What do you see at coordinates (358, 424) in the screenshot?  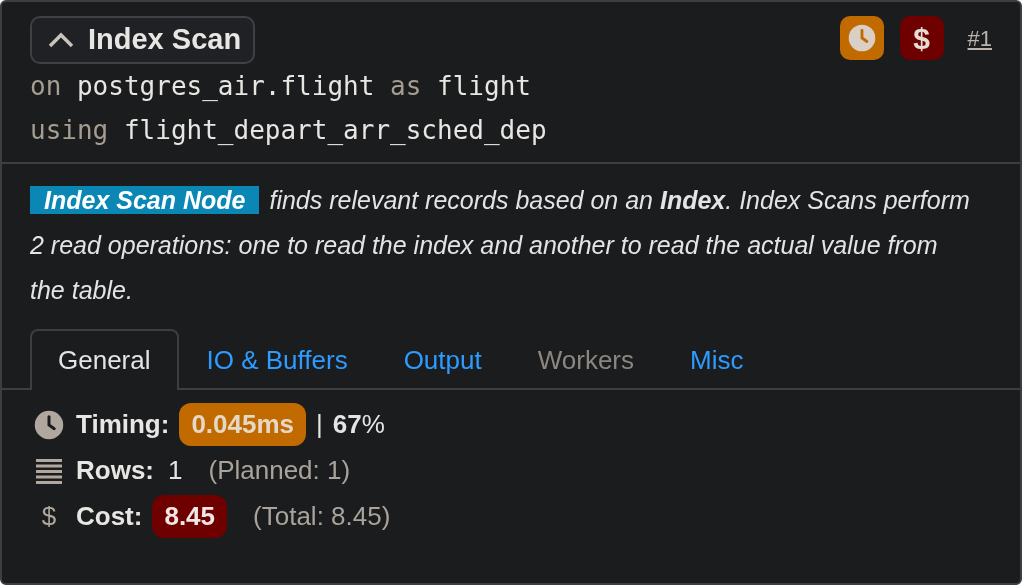 I see `stat-detail: 67%` at bounding box center [358, 424].